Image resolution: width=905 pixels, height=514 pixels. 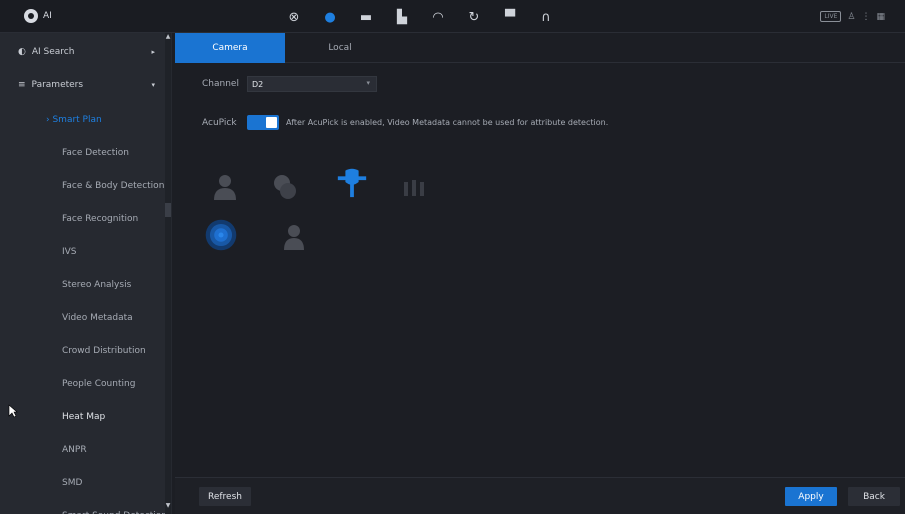 What do you see at coordinates (438, 17) in the screenshot?
I see `maintenance-icon: ◠` at bounding box center [438, 17].